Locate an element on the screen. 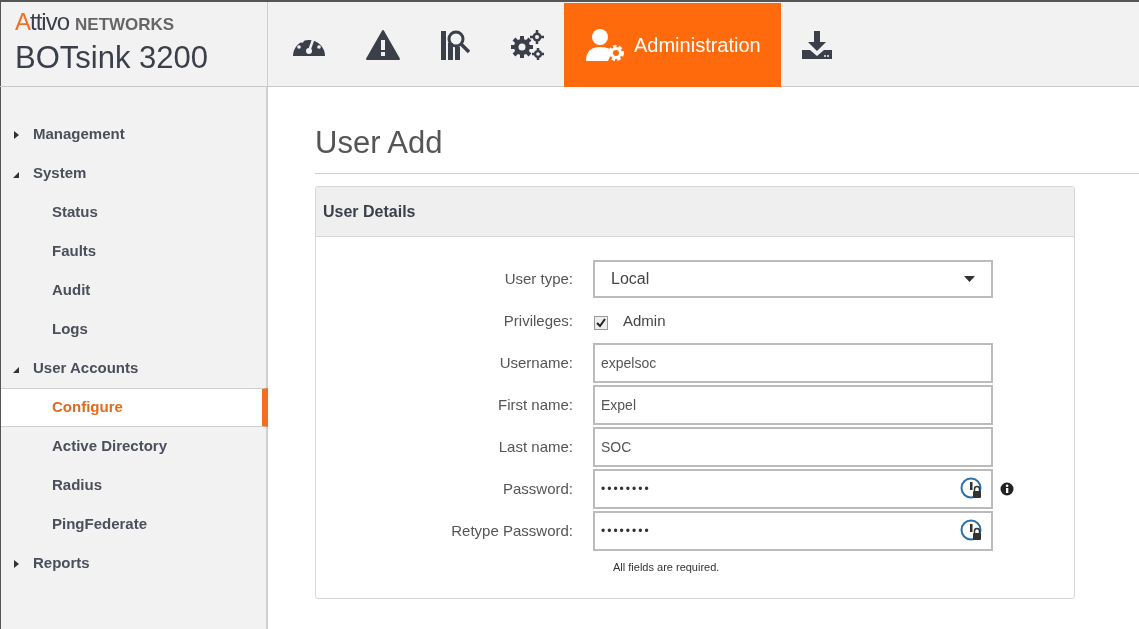  panel-title: User Details is located at coordinates (369, 211).